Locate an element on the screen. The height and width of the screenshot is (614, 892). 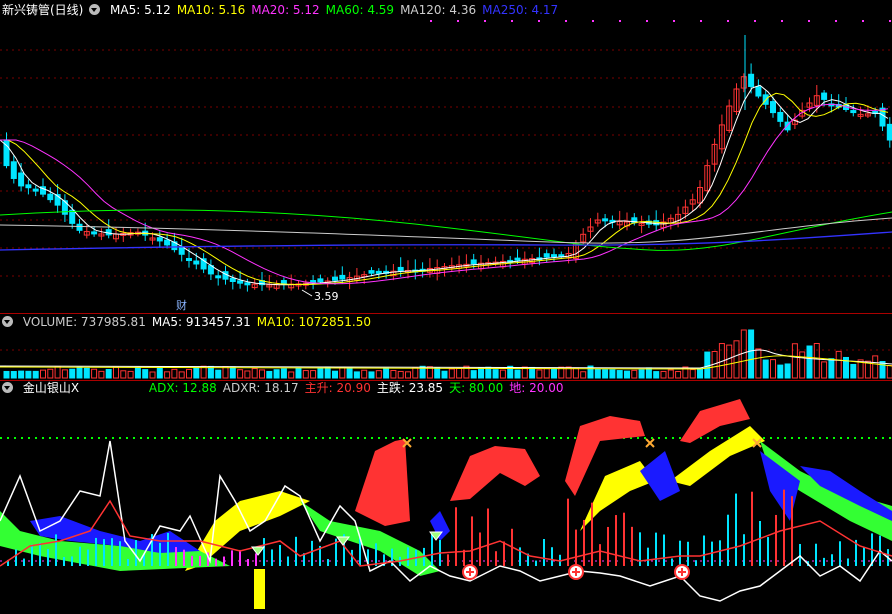
indicator-legend-item: ADXR: 18.17 is located at coordinates (260, 388).